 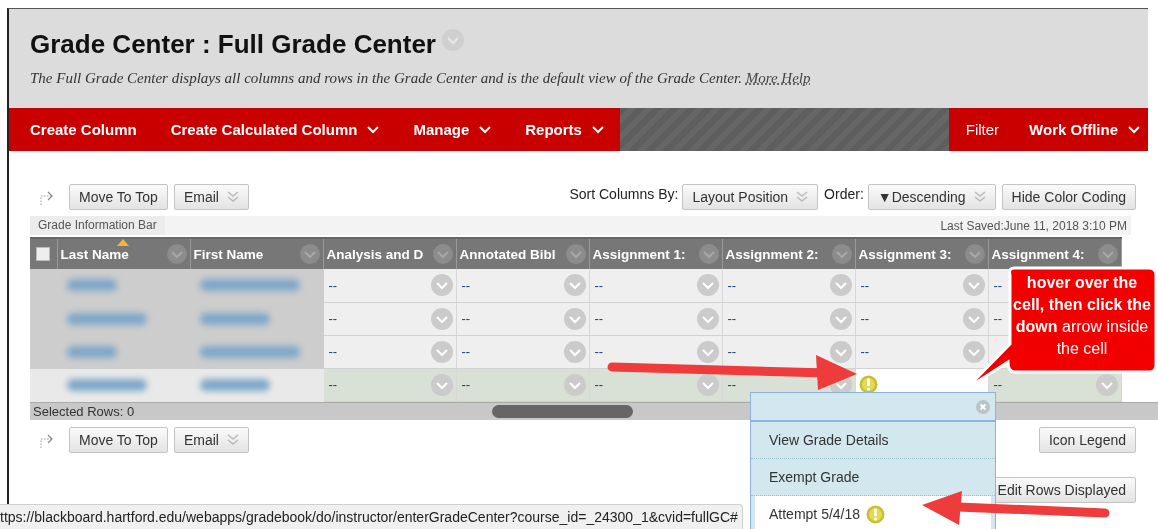 I want to click on column-header: Last Name, so click(x=123, y=253).